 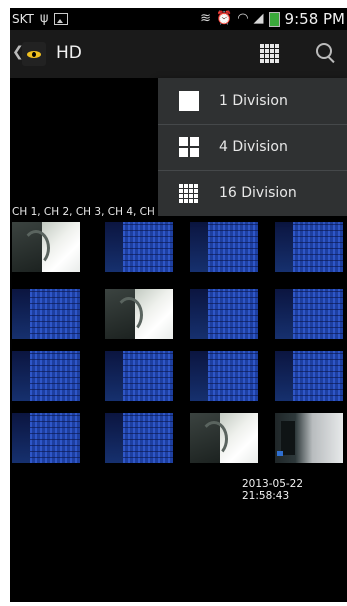 I want to click on vibrate-icon: ≋, so click(x=206, y=18).